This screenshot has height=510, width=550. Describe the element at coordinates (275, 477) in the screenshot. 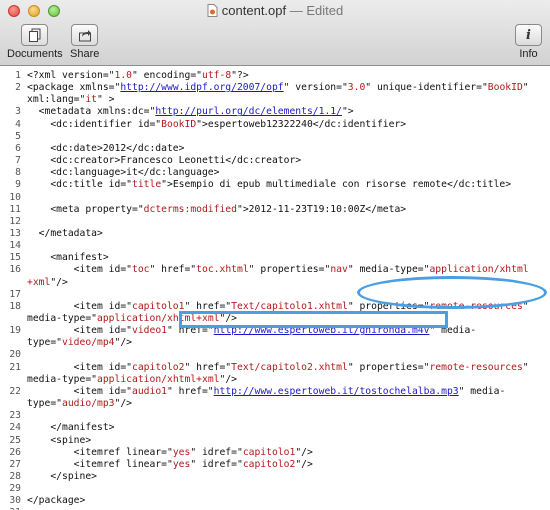

I see `code-line: 28 </spine>` at that location.